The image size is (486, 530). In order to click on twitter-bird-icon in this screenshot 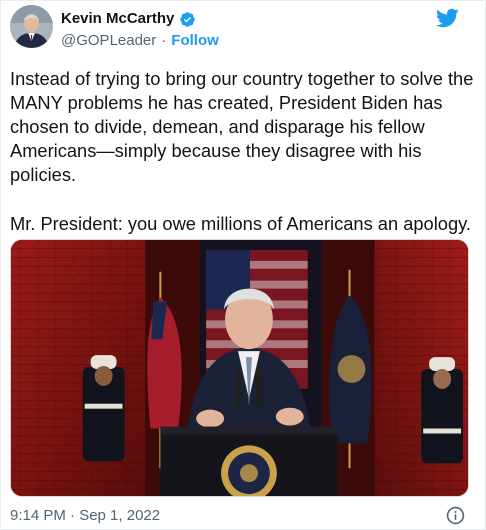, I will do `click(447, 18)`.